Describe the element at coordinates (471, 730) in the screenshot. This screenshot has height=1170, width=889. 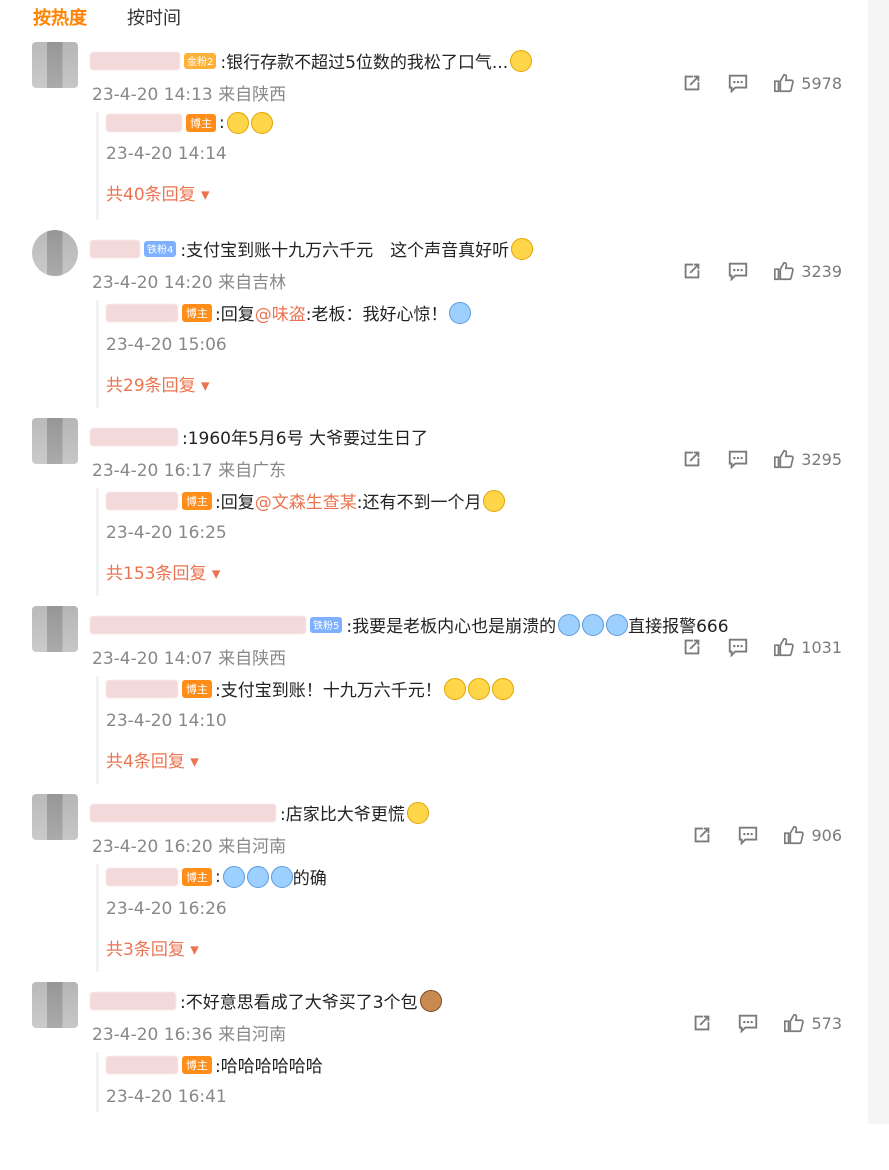
I see `reply-block: 博主 :支付宝到账！十九万六千元！ 23-4-20 14:10 共4条回复 ▾` at that location.